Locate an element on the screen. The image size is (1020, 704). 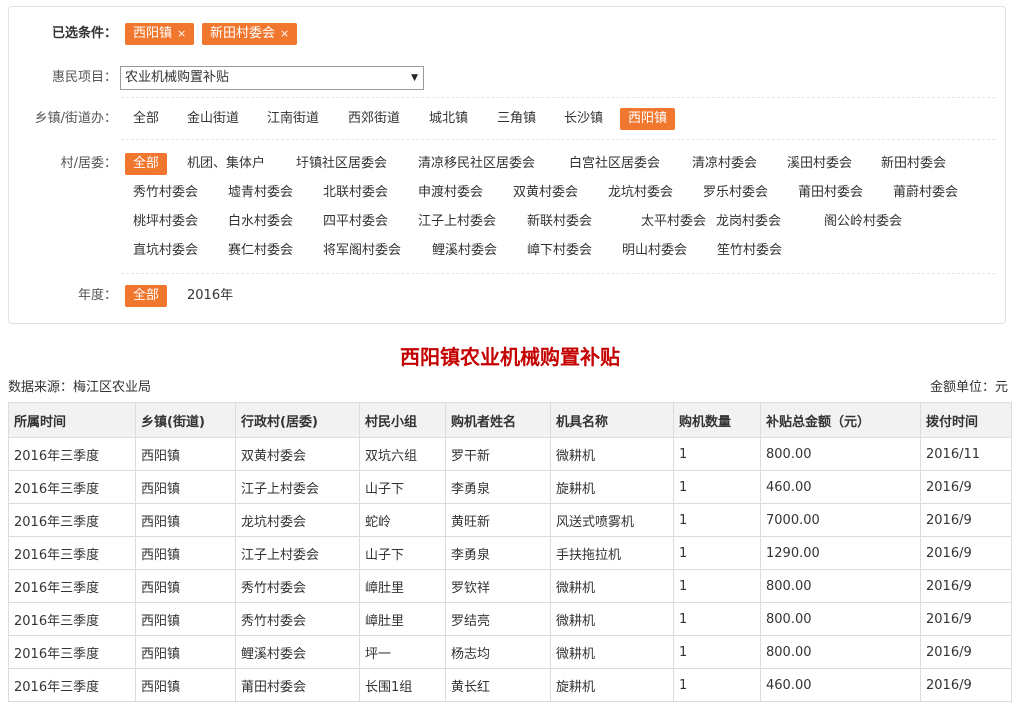
village-option: 阁公岭村委会 is located at coordinates (863, 222).